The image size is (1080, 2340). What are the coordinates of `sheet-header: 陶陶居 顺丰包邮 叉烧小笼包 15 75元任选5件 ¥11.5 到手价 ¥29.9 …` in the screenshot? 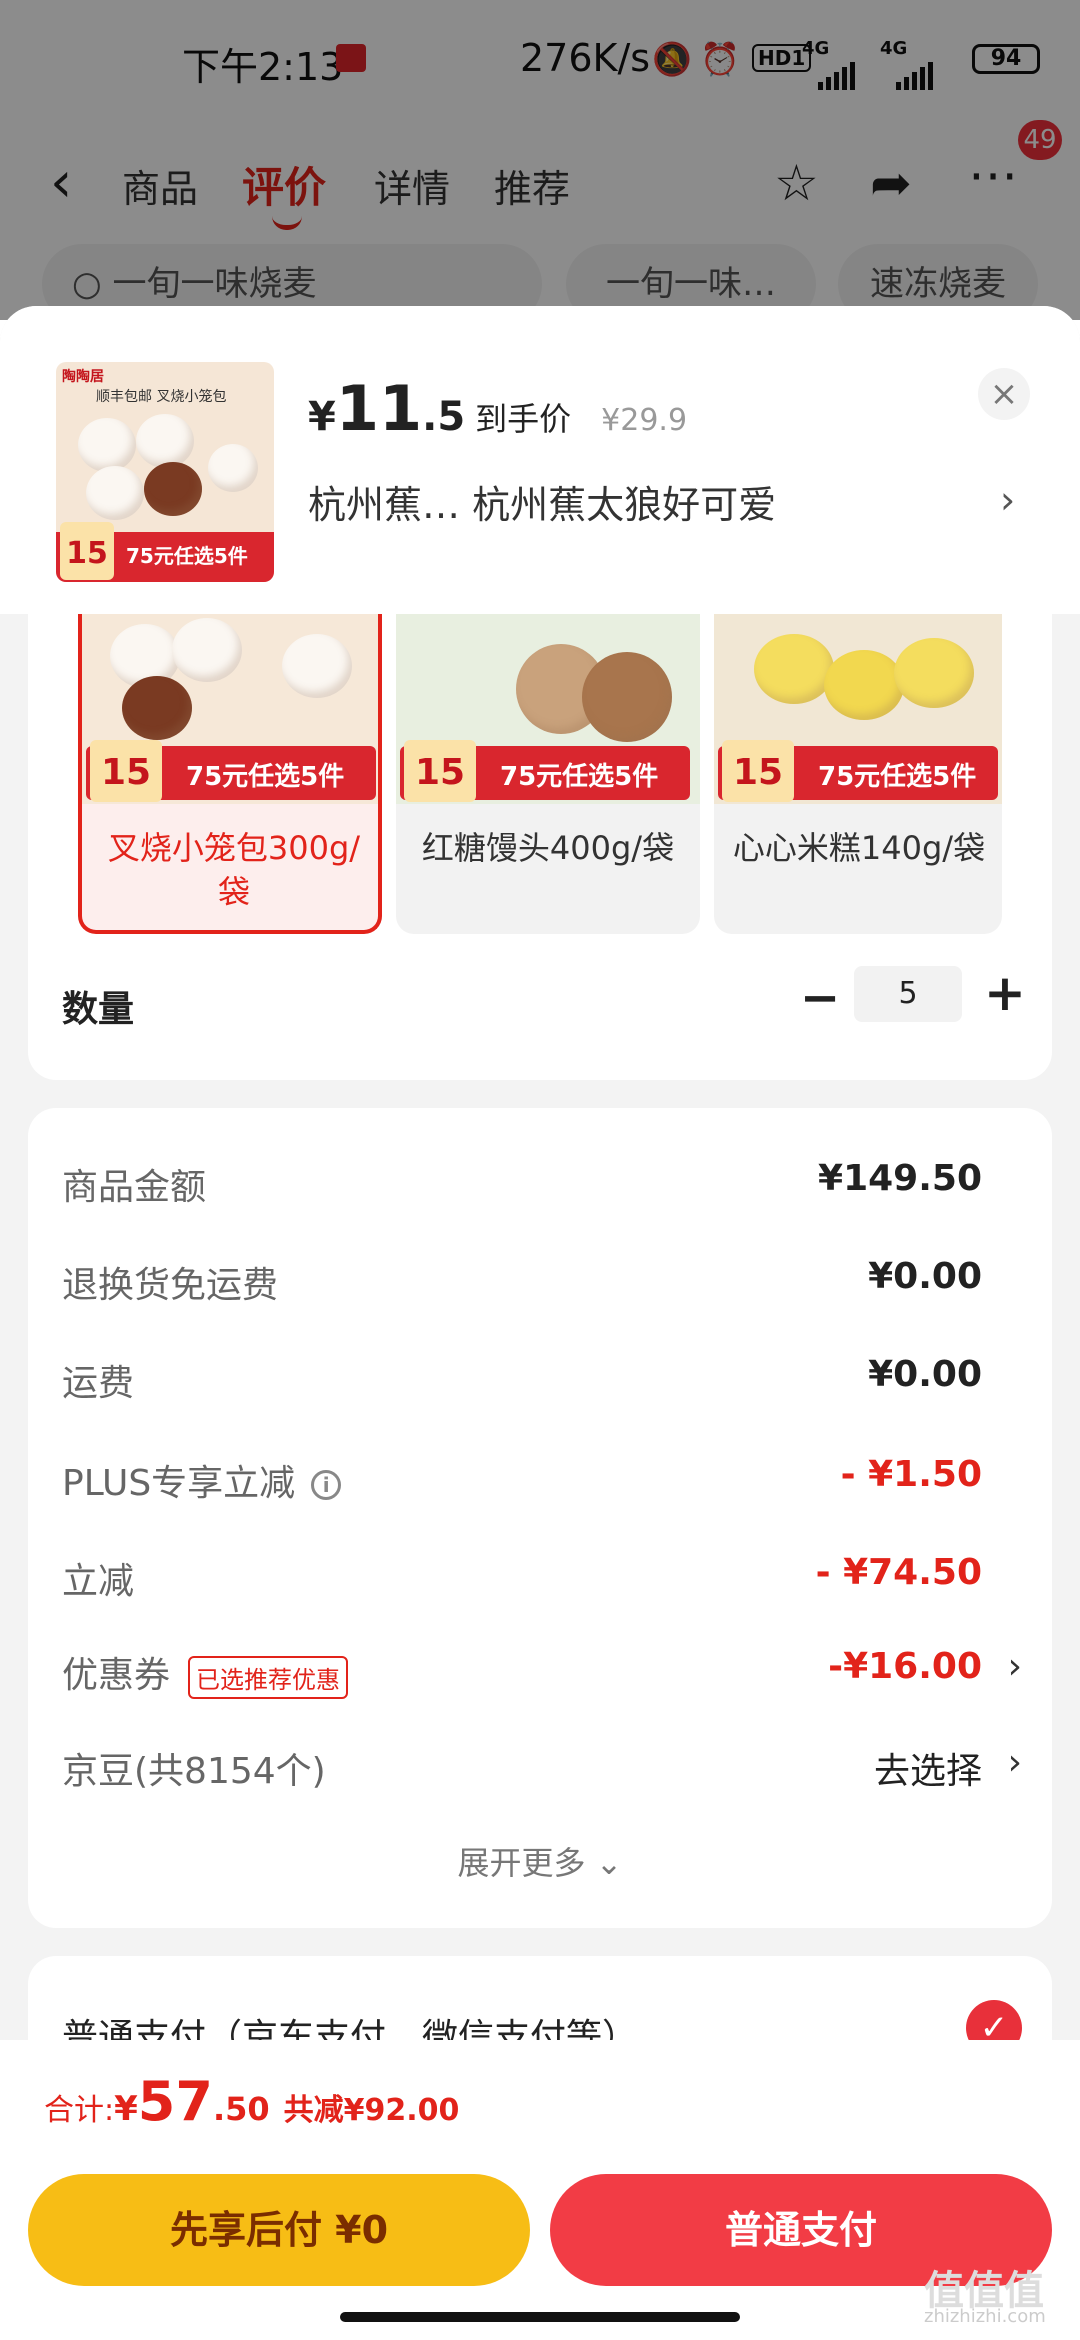 It's located at (540, 460).